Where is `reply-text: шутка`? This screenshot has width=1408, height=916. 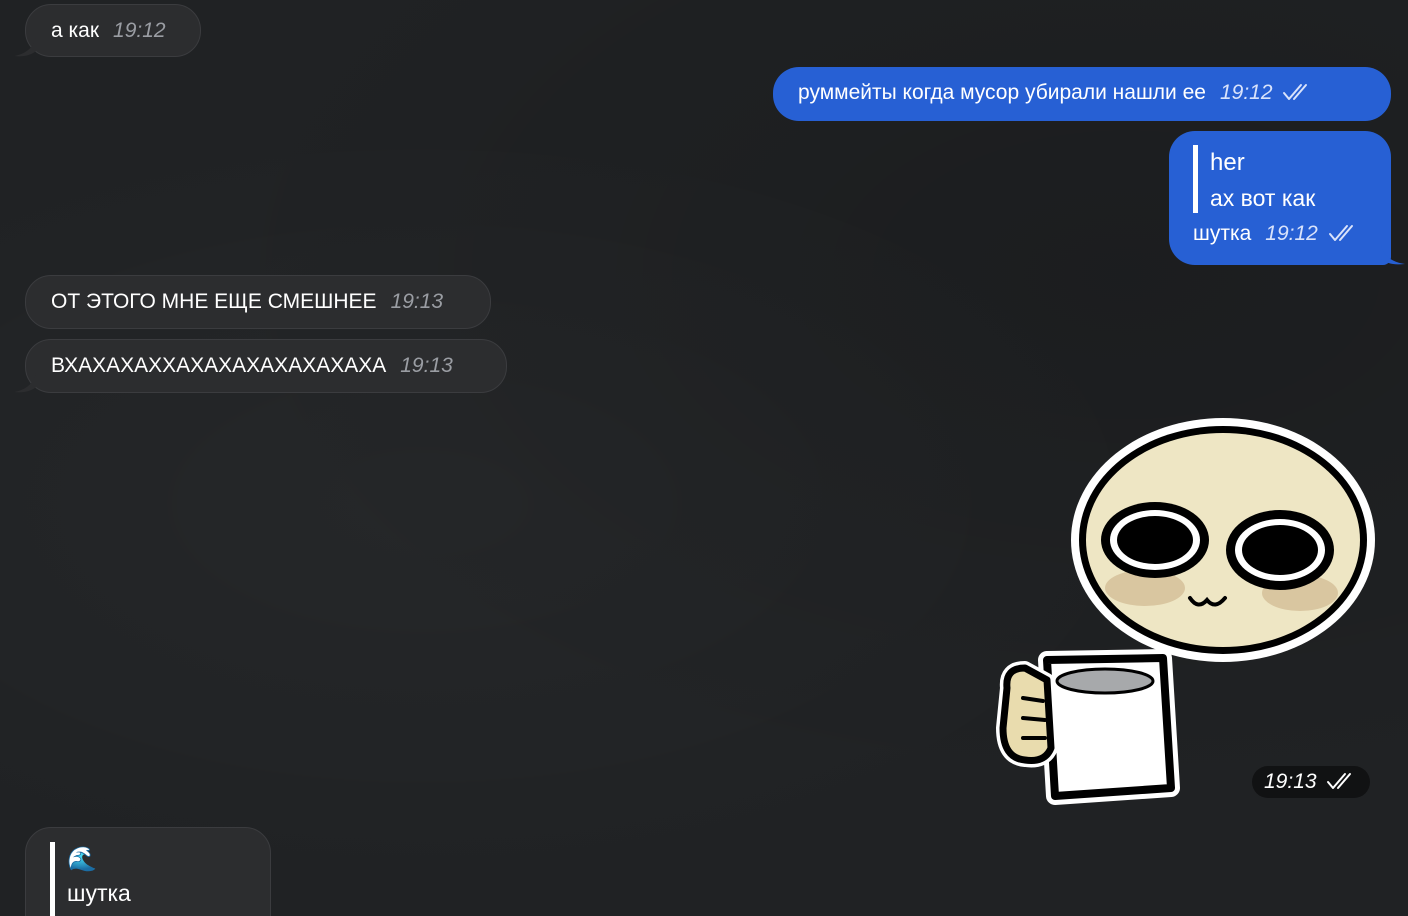 reply-text: шутка is located at coordinates (99, 893).